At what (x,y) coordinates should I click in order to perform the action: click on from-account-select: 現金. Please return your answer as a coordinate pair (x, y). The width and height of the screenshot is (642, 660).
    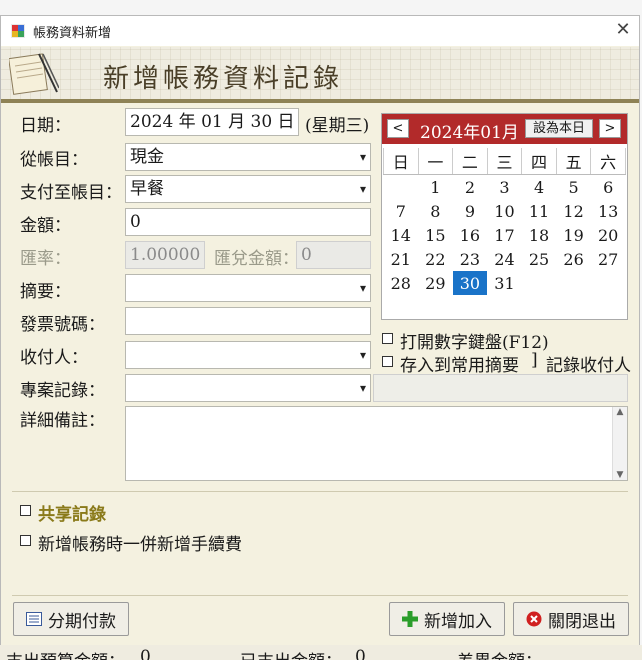
    Looking at the image, I should click on (248, 157).